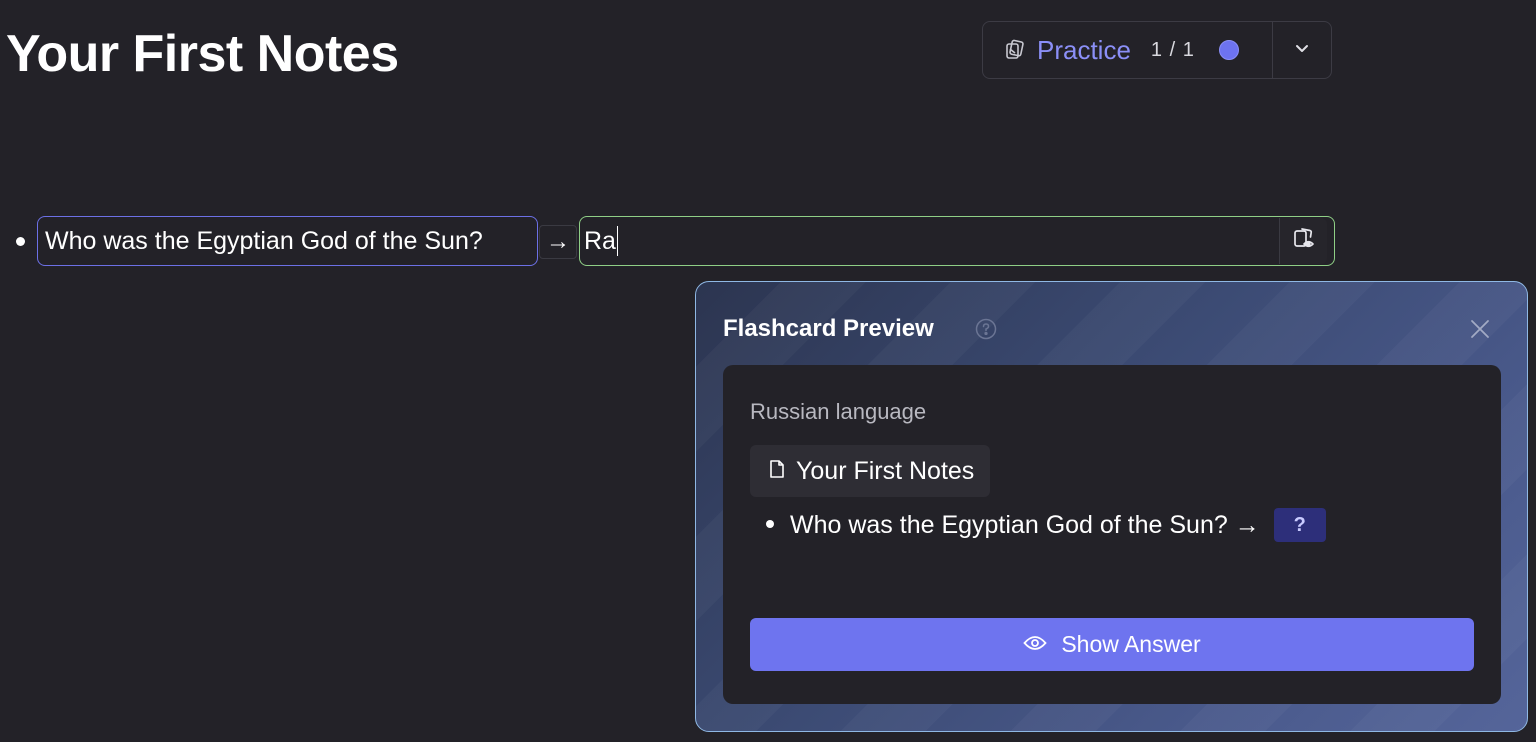  I want to click on eye-icon, so click(1042, 644).